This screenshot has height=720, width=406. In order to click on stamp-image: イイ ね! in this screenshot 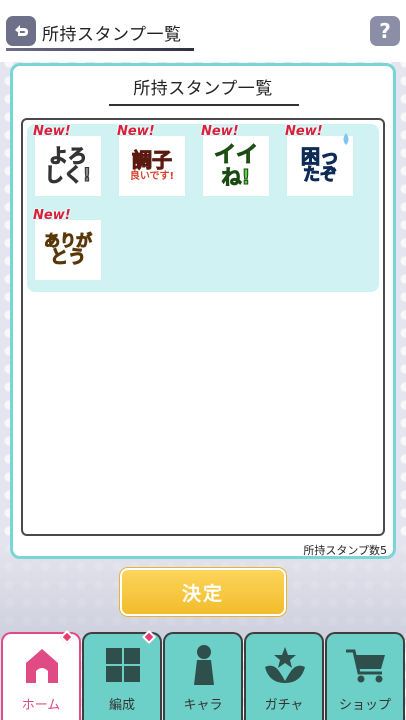, I will do `click(236, 166)`.